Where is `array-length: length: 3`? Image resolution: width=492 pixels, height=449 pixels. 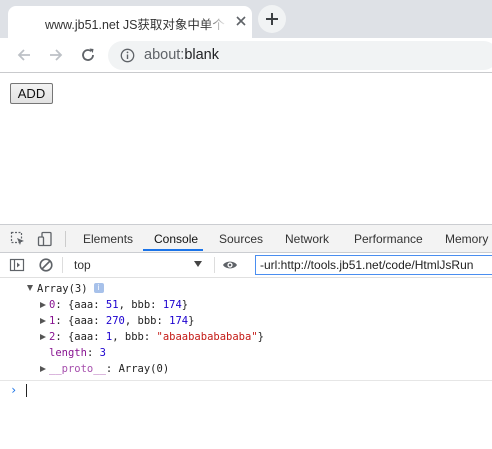
array-length: length: 3 is located at coordinates (77, 353).